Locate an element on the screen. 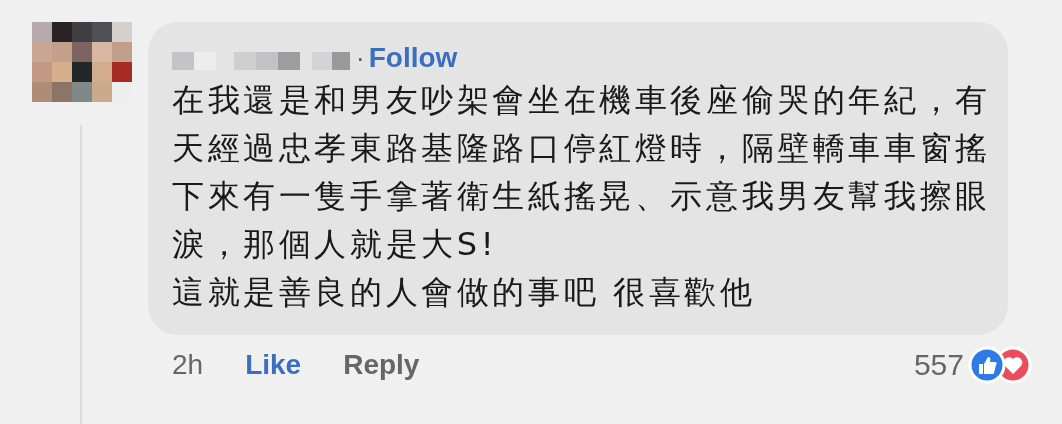 The height and width of the screenshot is (424, 1062). reaction-count: 557 is located at coordinates (938, 365).